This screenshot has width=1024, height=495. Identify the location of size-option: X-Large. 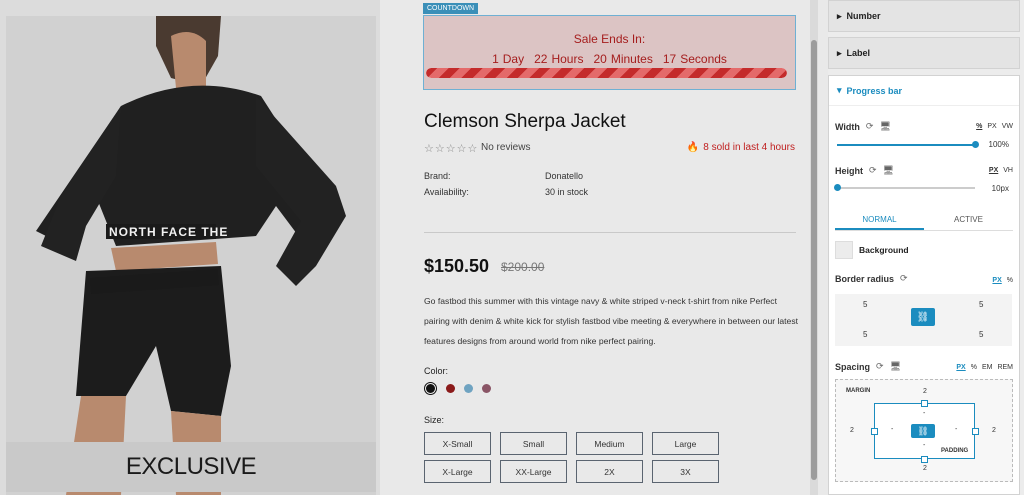
(457, 471).